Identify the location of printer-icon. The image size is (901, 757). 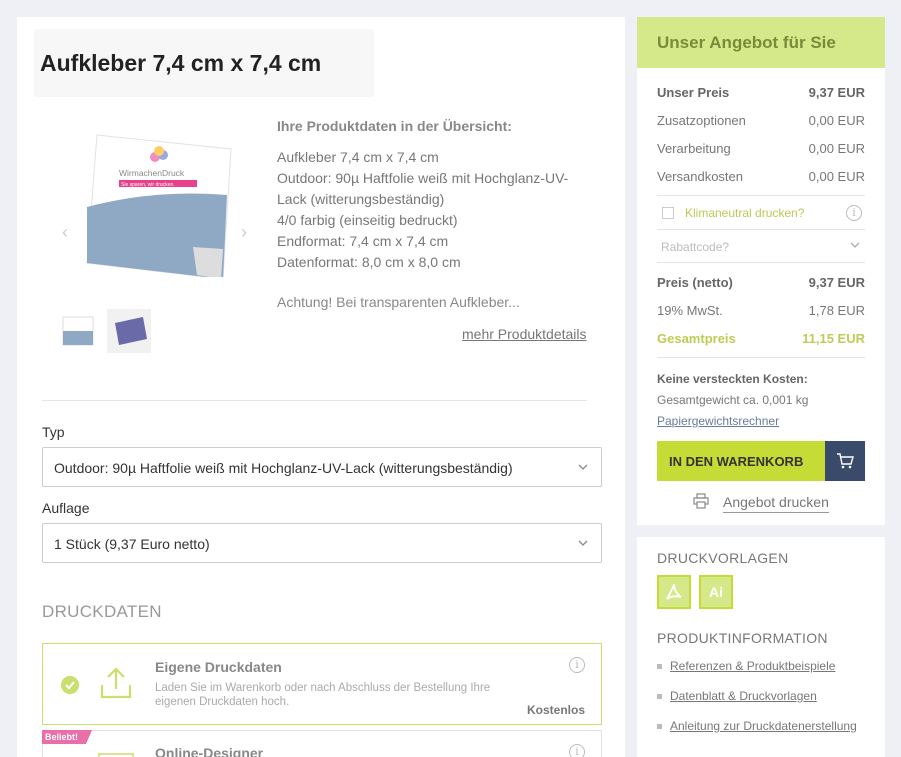
(701, 501).